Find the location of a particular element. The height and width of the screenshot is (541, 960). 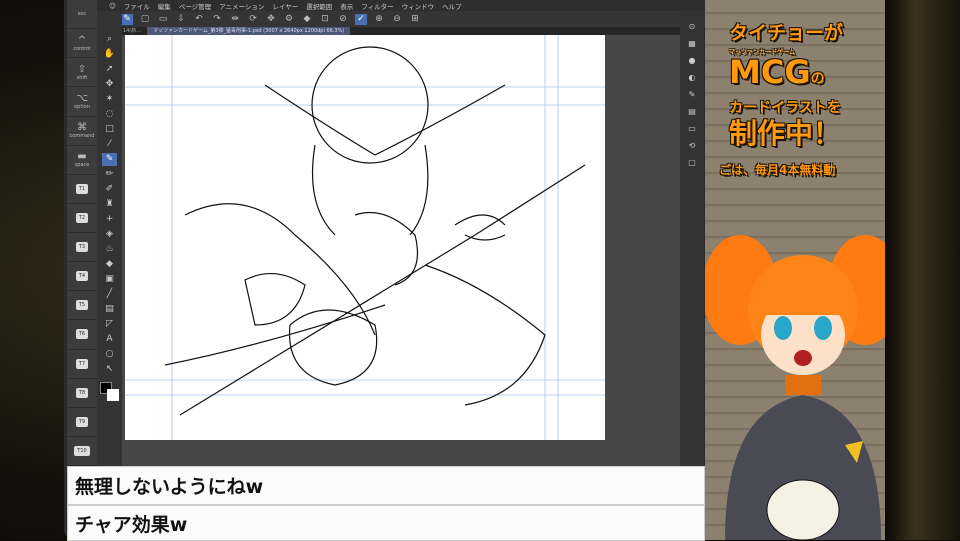

transform-icon: ✥ is located at coordinates (271, 19).